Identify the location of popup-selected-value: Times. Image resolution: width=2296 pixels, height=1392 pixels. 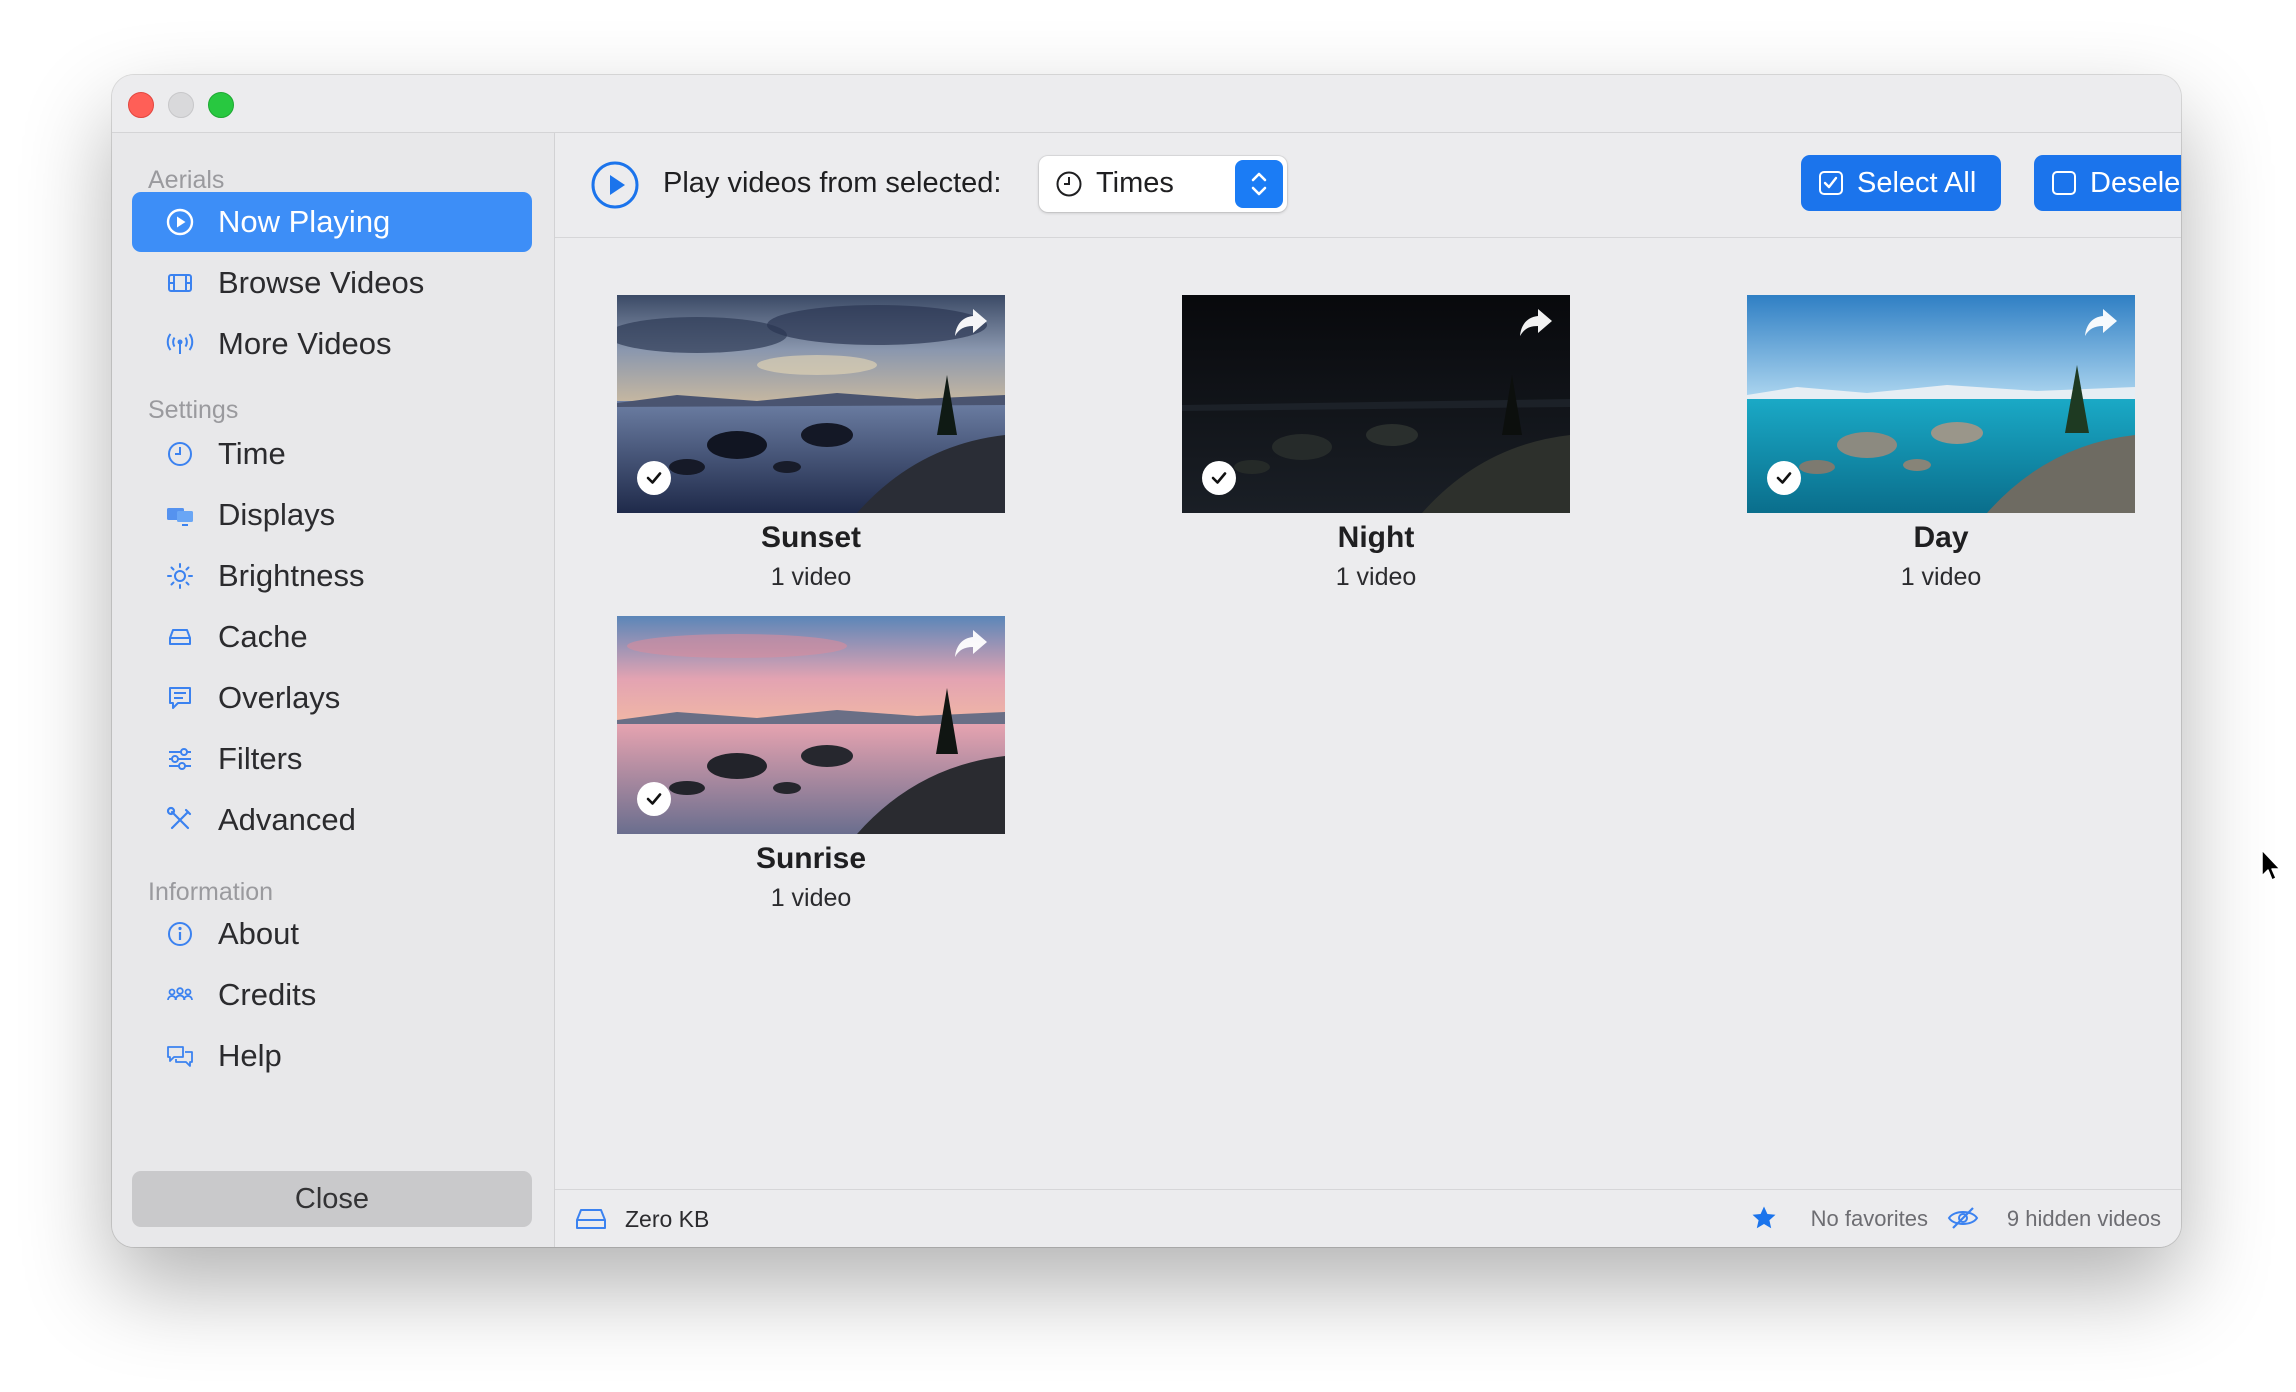
(1135, 183).